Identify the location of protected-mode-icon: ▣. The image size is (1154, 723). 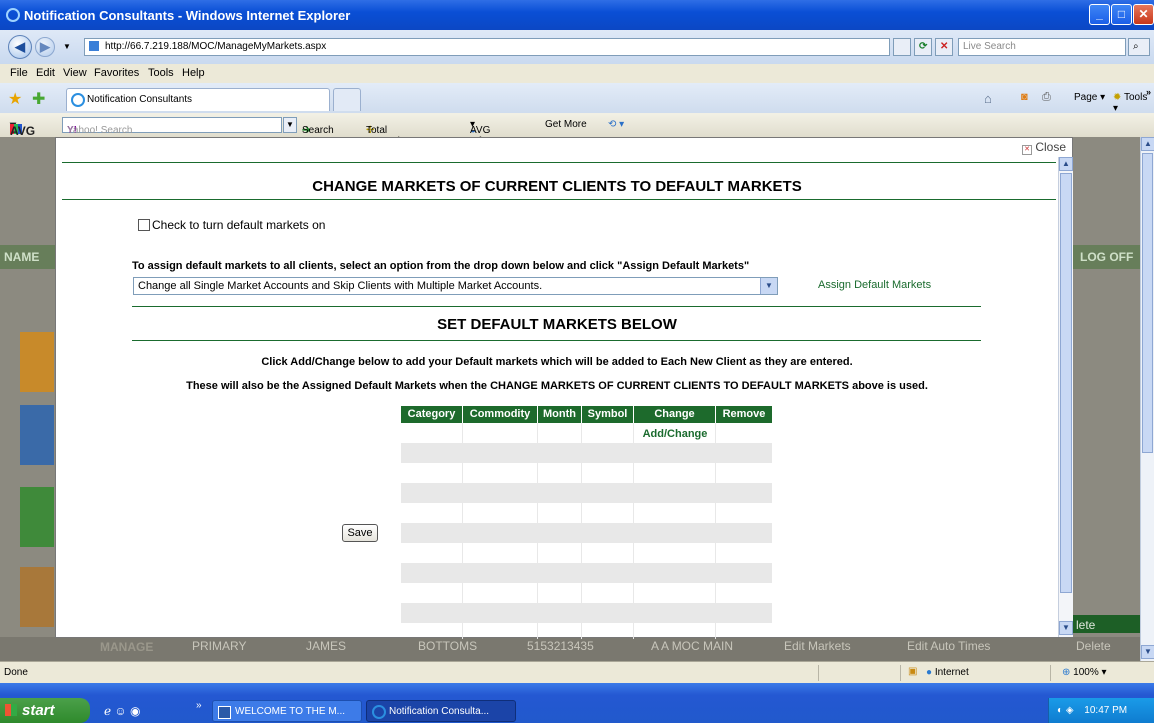
(912, 671).